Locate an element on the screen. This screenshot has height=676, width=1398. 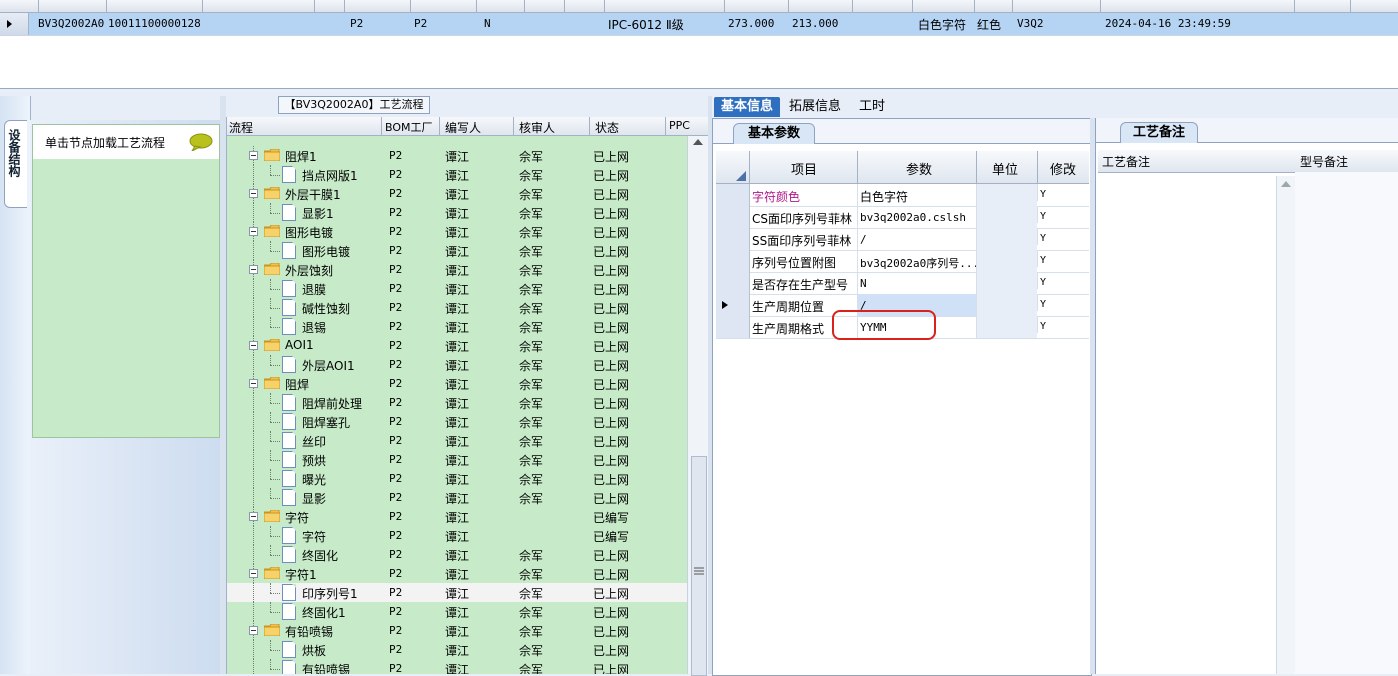
col-writer: 编写人 is located at coordinates (463, 127).